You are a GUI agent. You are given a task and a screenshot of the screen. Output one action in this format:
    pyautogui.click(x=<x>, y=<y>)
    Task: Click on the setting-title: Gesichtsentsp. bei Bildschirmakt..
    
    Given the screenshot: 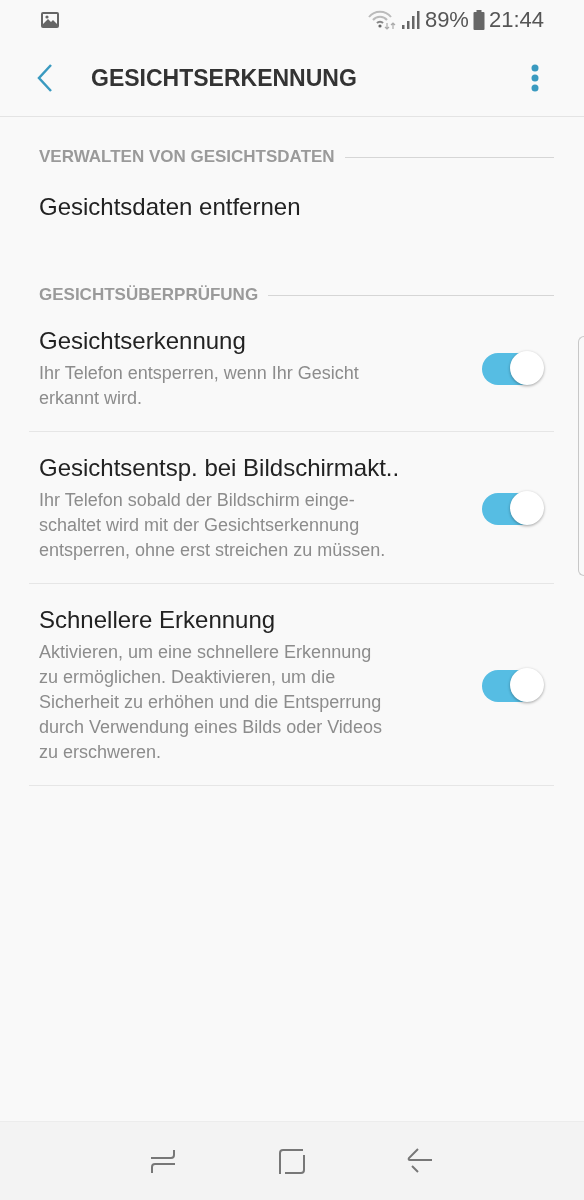 What is the action you would take?
    pyautogui.click(x=220, y=468)
    